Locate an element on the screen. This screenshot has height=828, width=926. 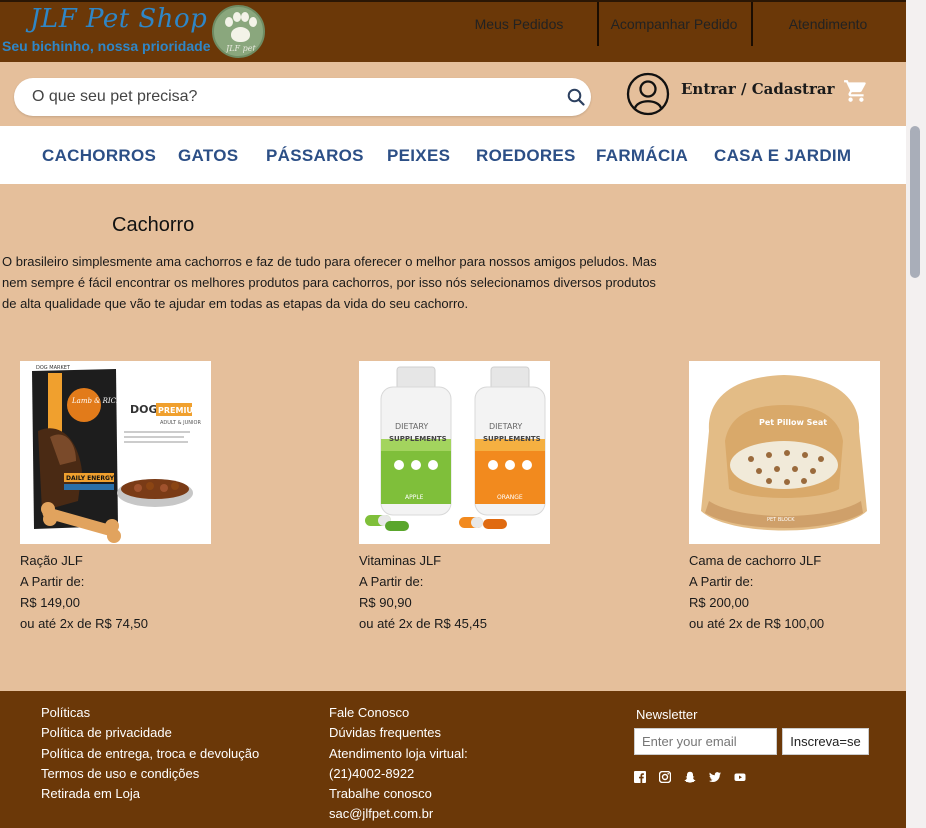
product-name: Cama de cachorro JLF is located at coordinates (794, 560).